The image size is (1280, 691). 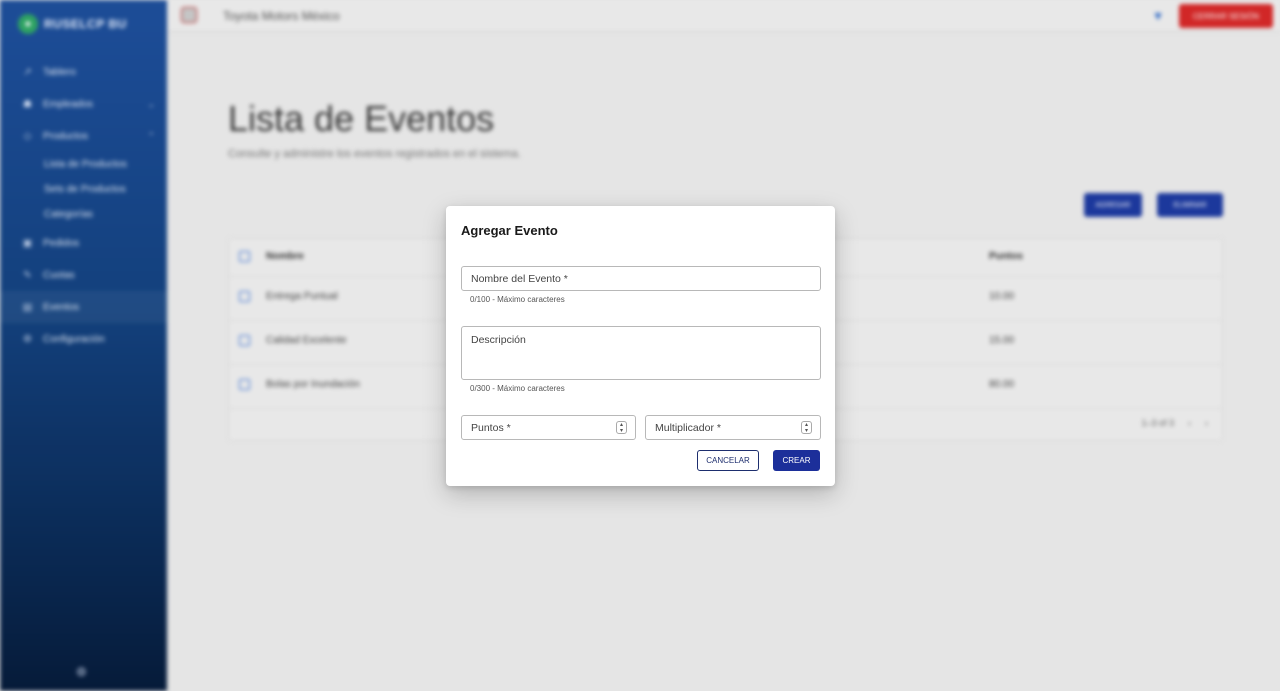 What do you see at coordinates (509, 230) in the screenshot?
I see `dialog-title: Agregar Evento` at bounding box center [509, 230].